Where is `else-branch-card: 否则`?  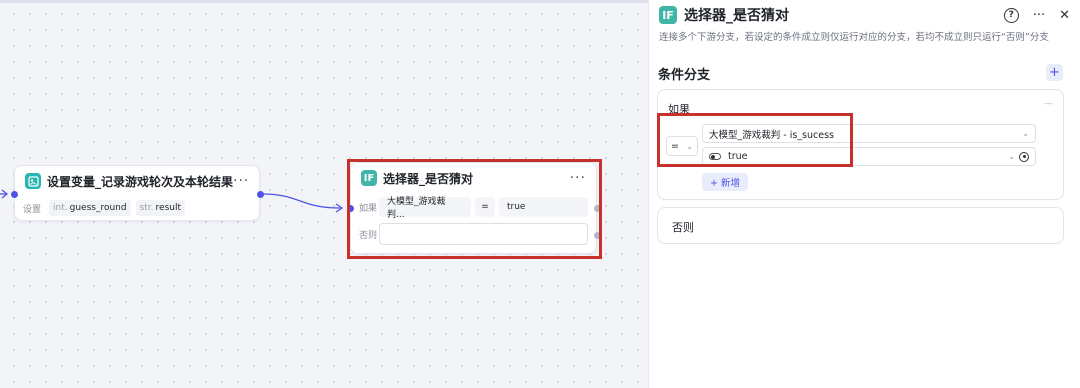 else-branch-card: 否则 is located at coordinates (860, 225).